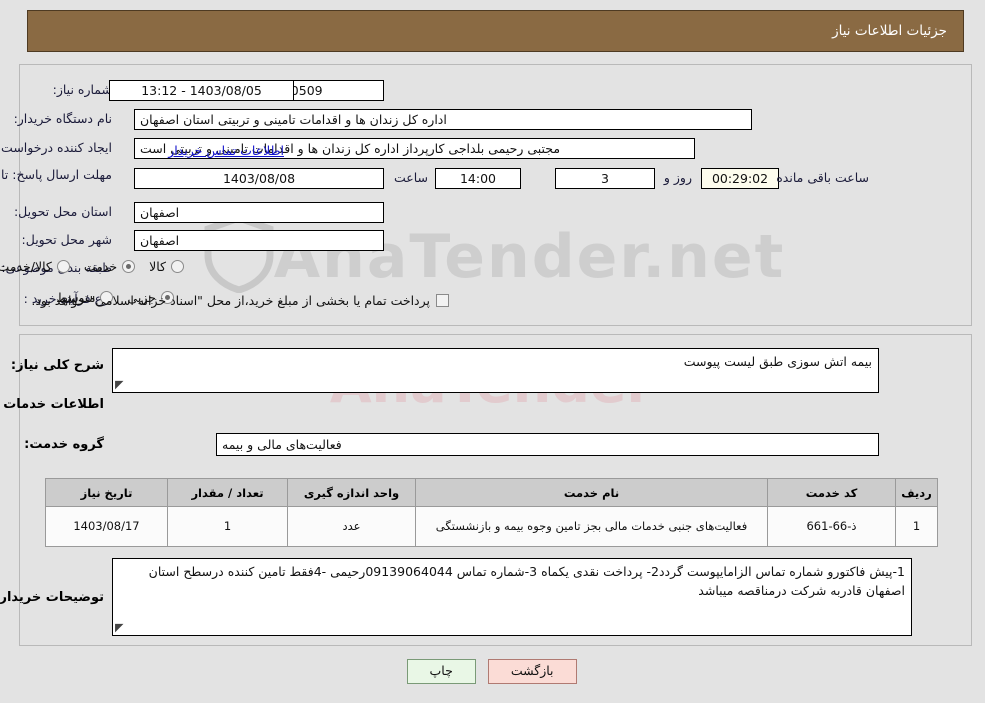  I want to click on city-label: شهر محل تحویل:, so click(67, 239).